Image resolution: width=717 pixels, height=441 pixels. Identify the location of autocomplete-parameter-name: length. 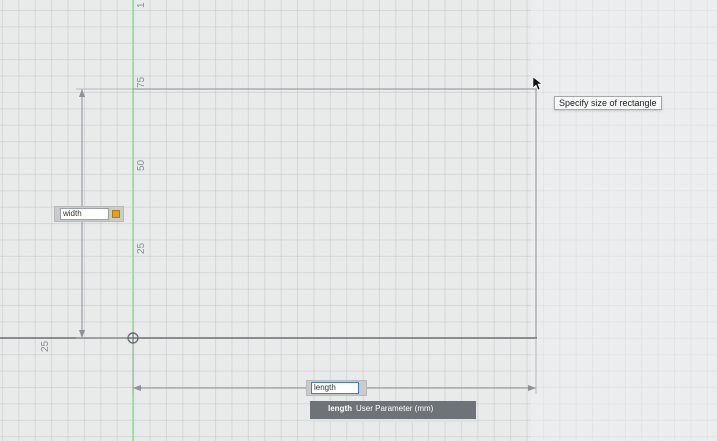
(340, 408).